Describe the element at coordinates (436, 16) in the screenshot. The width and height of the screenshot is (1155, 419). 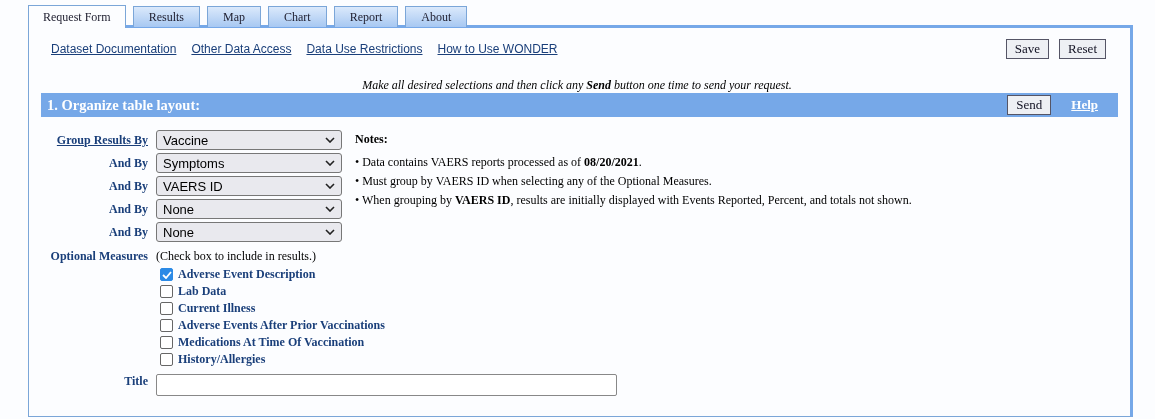
I see `tab: About` at that location.